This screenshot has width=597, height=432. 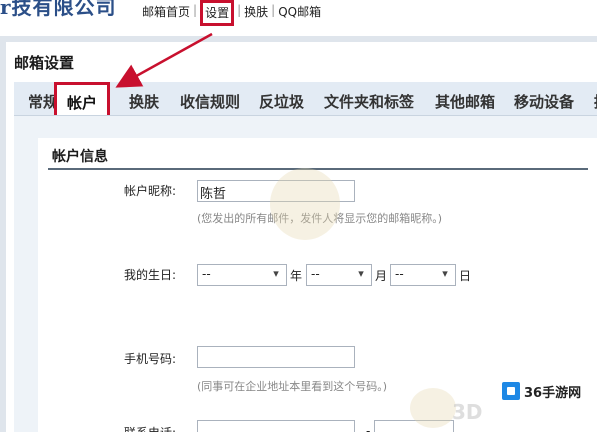 What do you see at coordinates (44, 63) in the screenshot?
I see `page-title: 邮箱设置` at bounding box center [44, 63].